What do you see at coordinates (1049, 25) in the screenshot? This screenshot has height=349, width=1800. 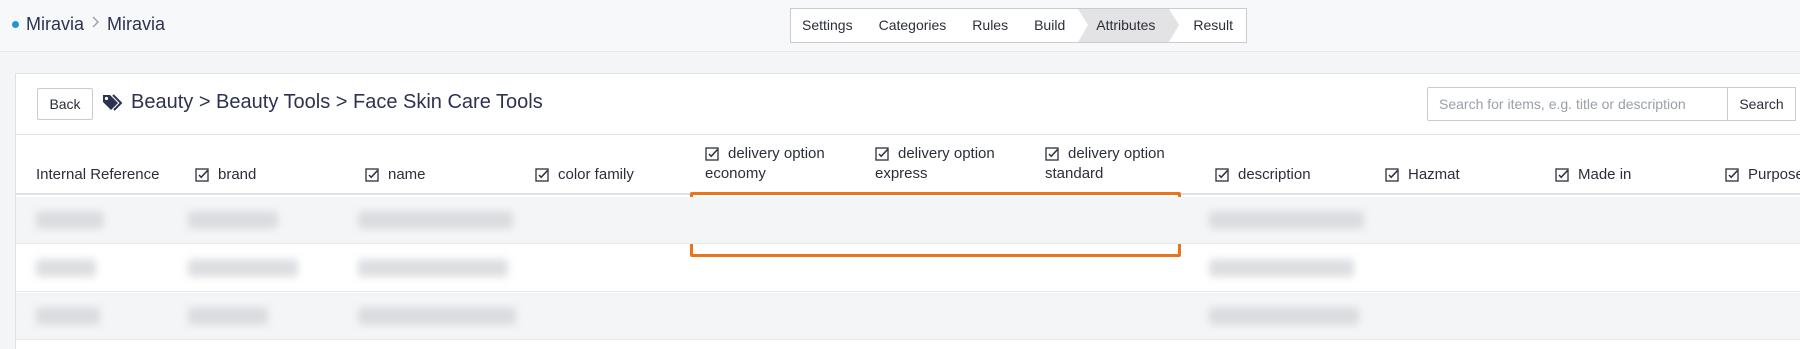 I see `step-build: Build` at bounding box center [1049, 25].